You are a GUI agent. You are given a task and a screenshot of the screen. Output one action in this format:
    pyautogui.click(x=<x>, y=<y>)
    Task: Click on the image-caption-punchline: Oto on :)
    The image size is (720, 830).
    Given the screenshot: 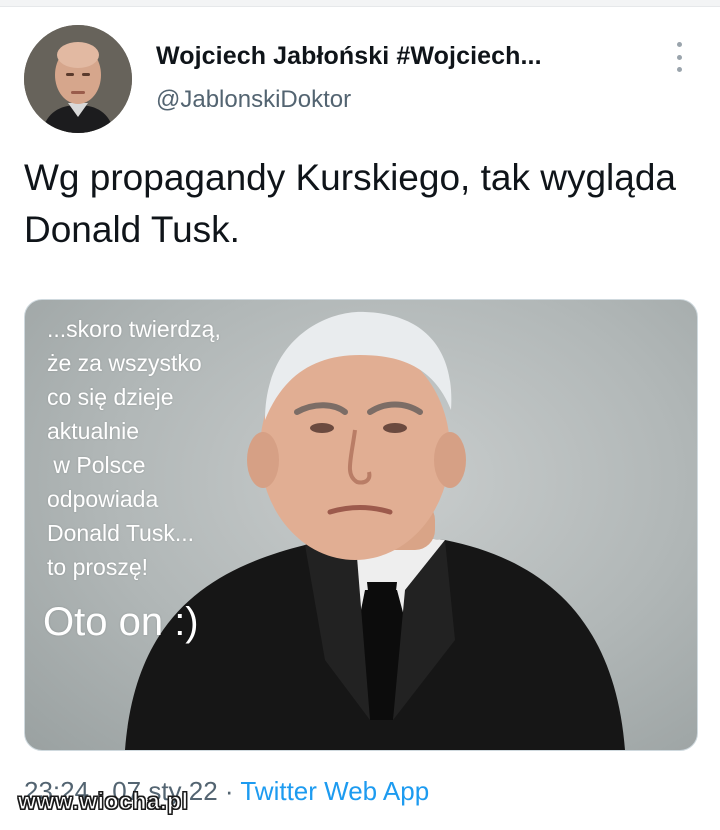 What is the action you would take?
    pyautogui.click(x=121, y=622)
    